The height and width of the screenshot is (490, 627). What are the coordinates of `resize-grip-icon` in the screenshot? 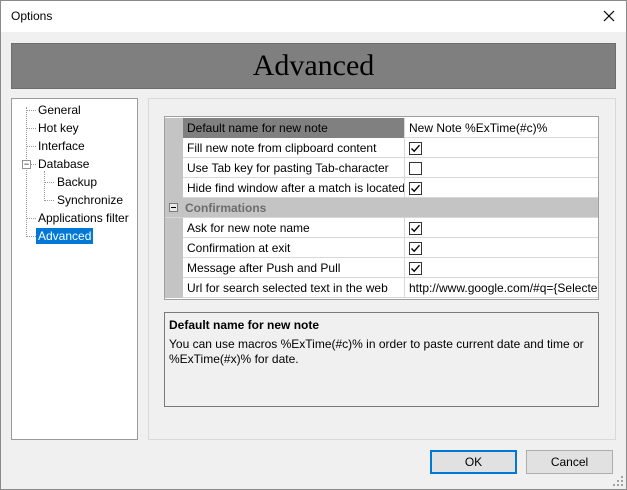 It's located at (618, 481).